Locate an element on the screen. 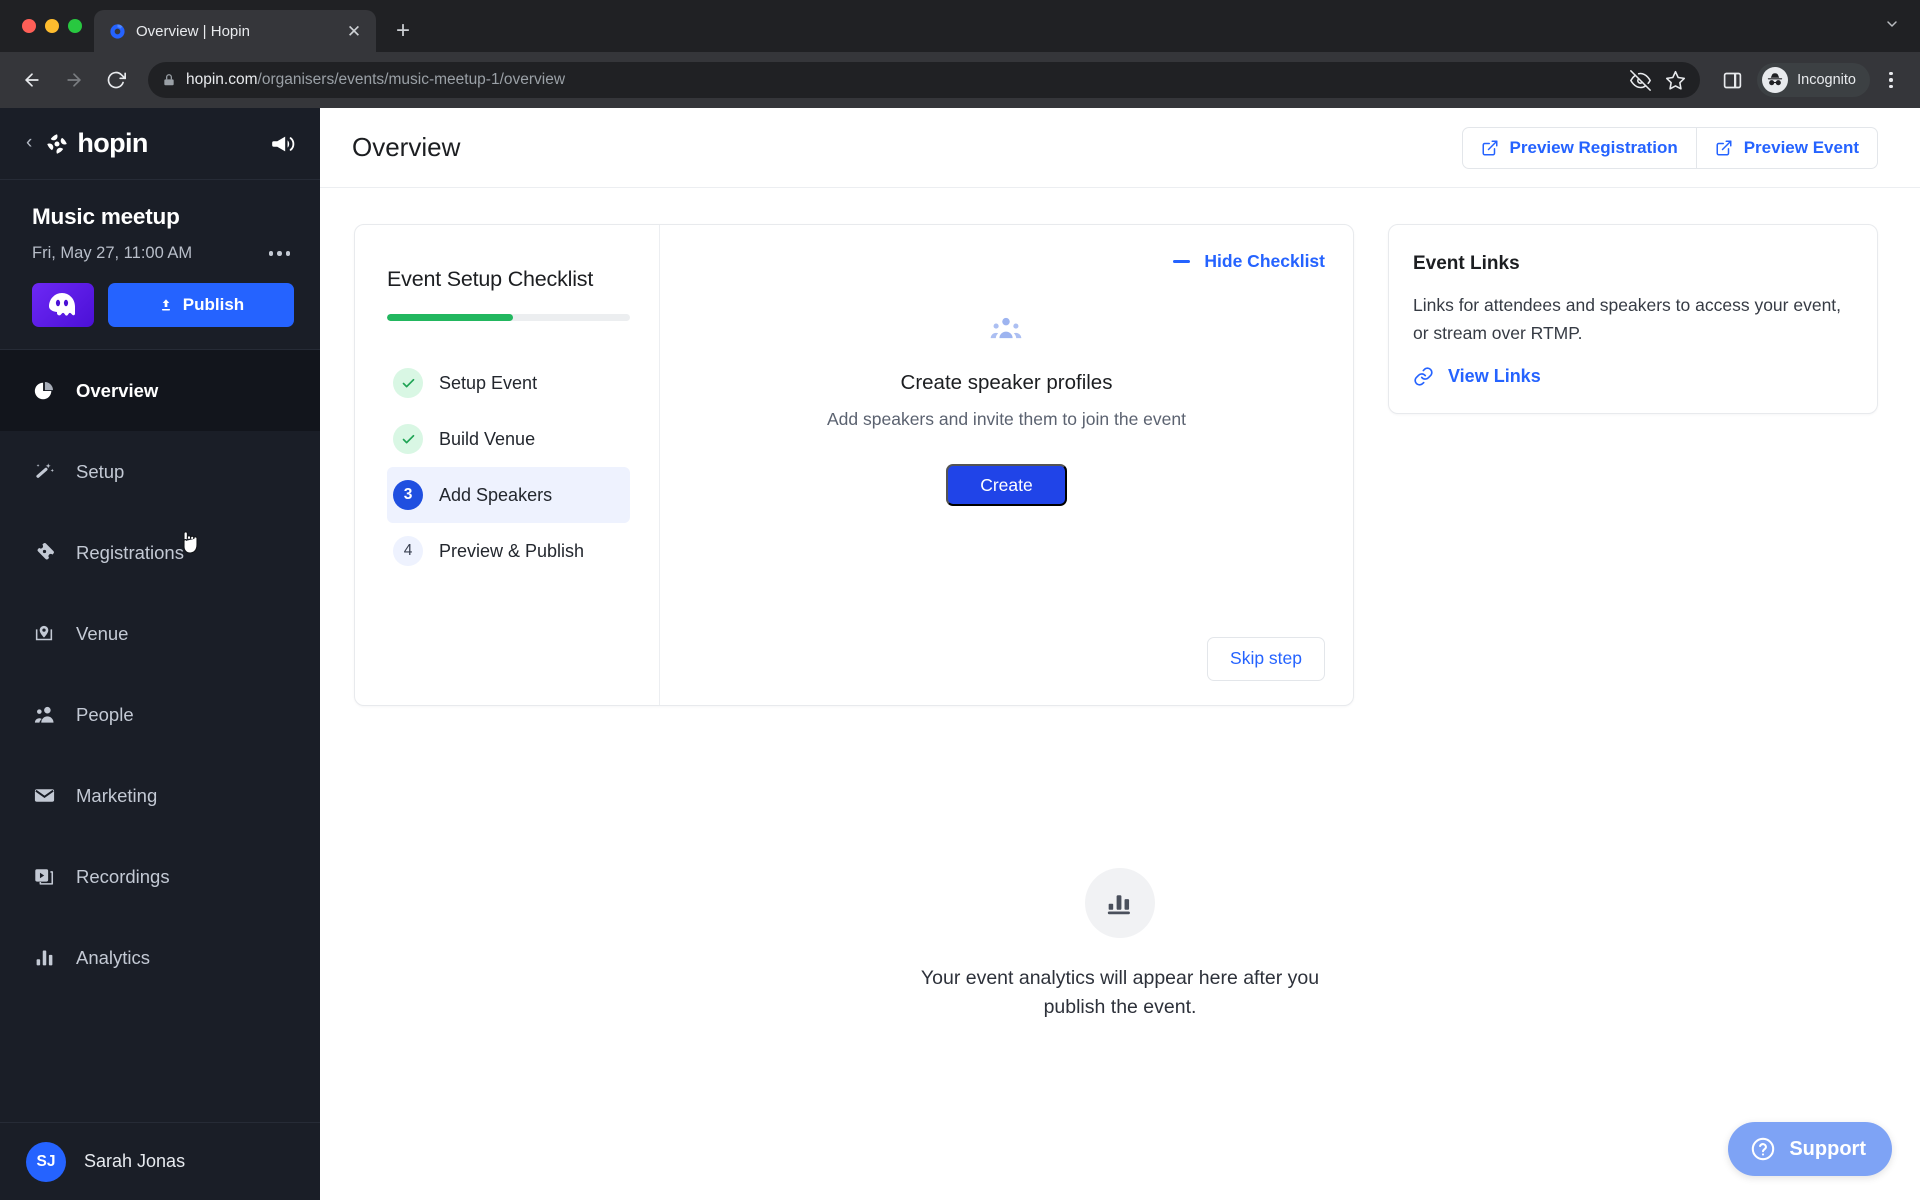 This screenshot has width=1920, height=1200. side-panel-icon is located at coordinates (1732, 80).